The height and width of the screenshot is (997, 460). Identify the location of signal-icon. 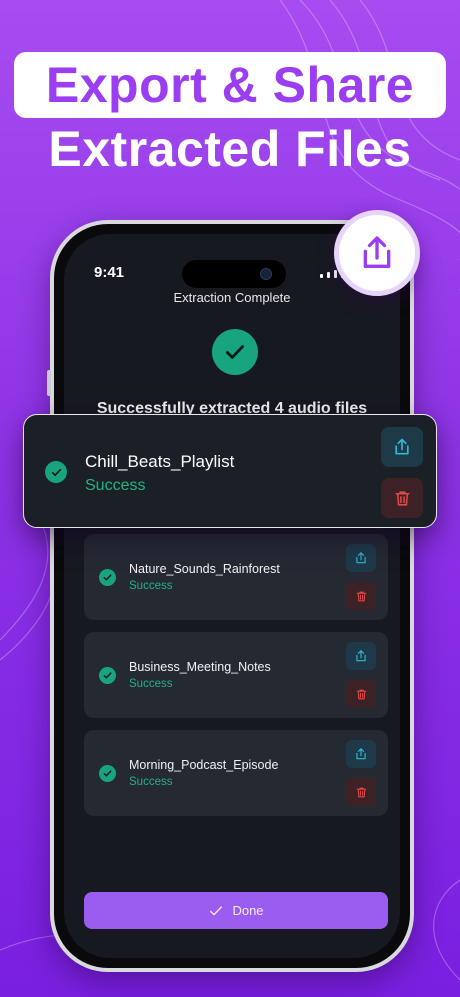
(321, 276).